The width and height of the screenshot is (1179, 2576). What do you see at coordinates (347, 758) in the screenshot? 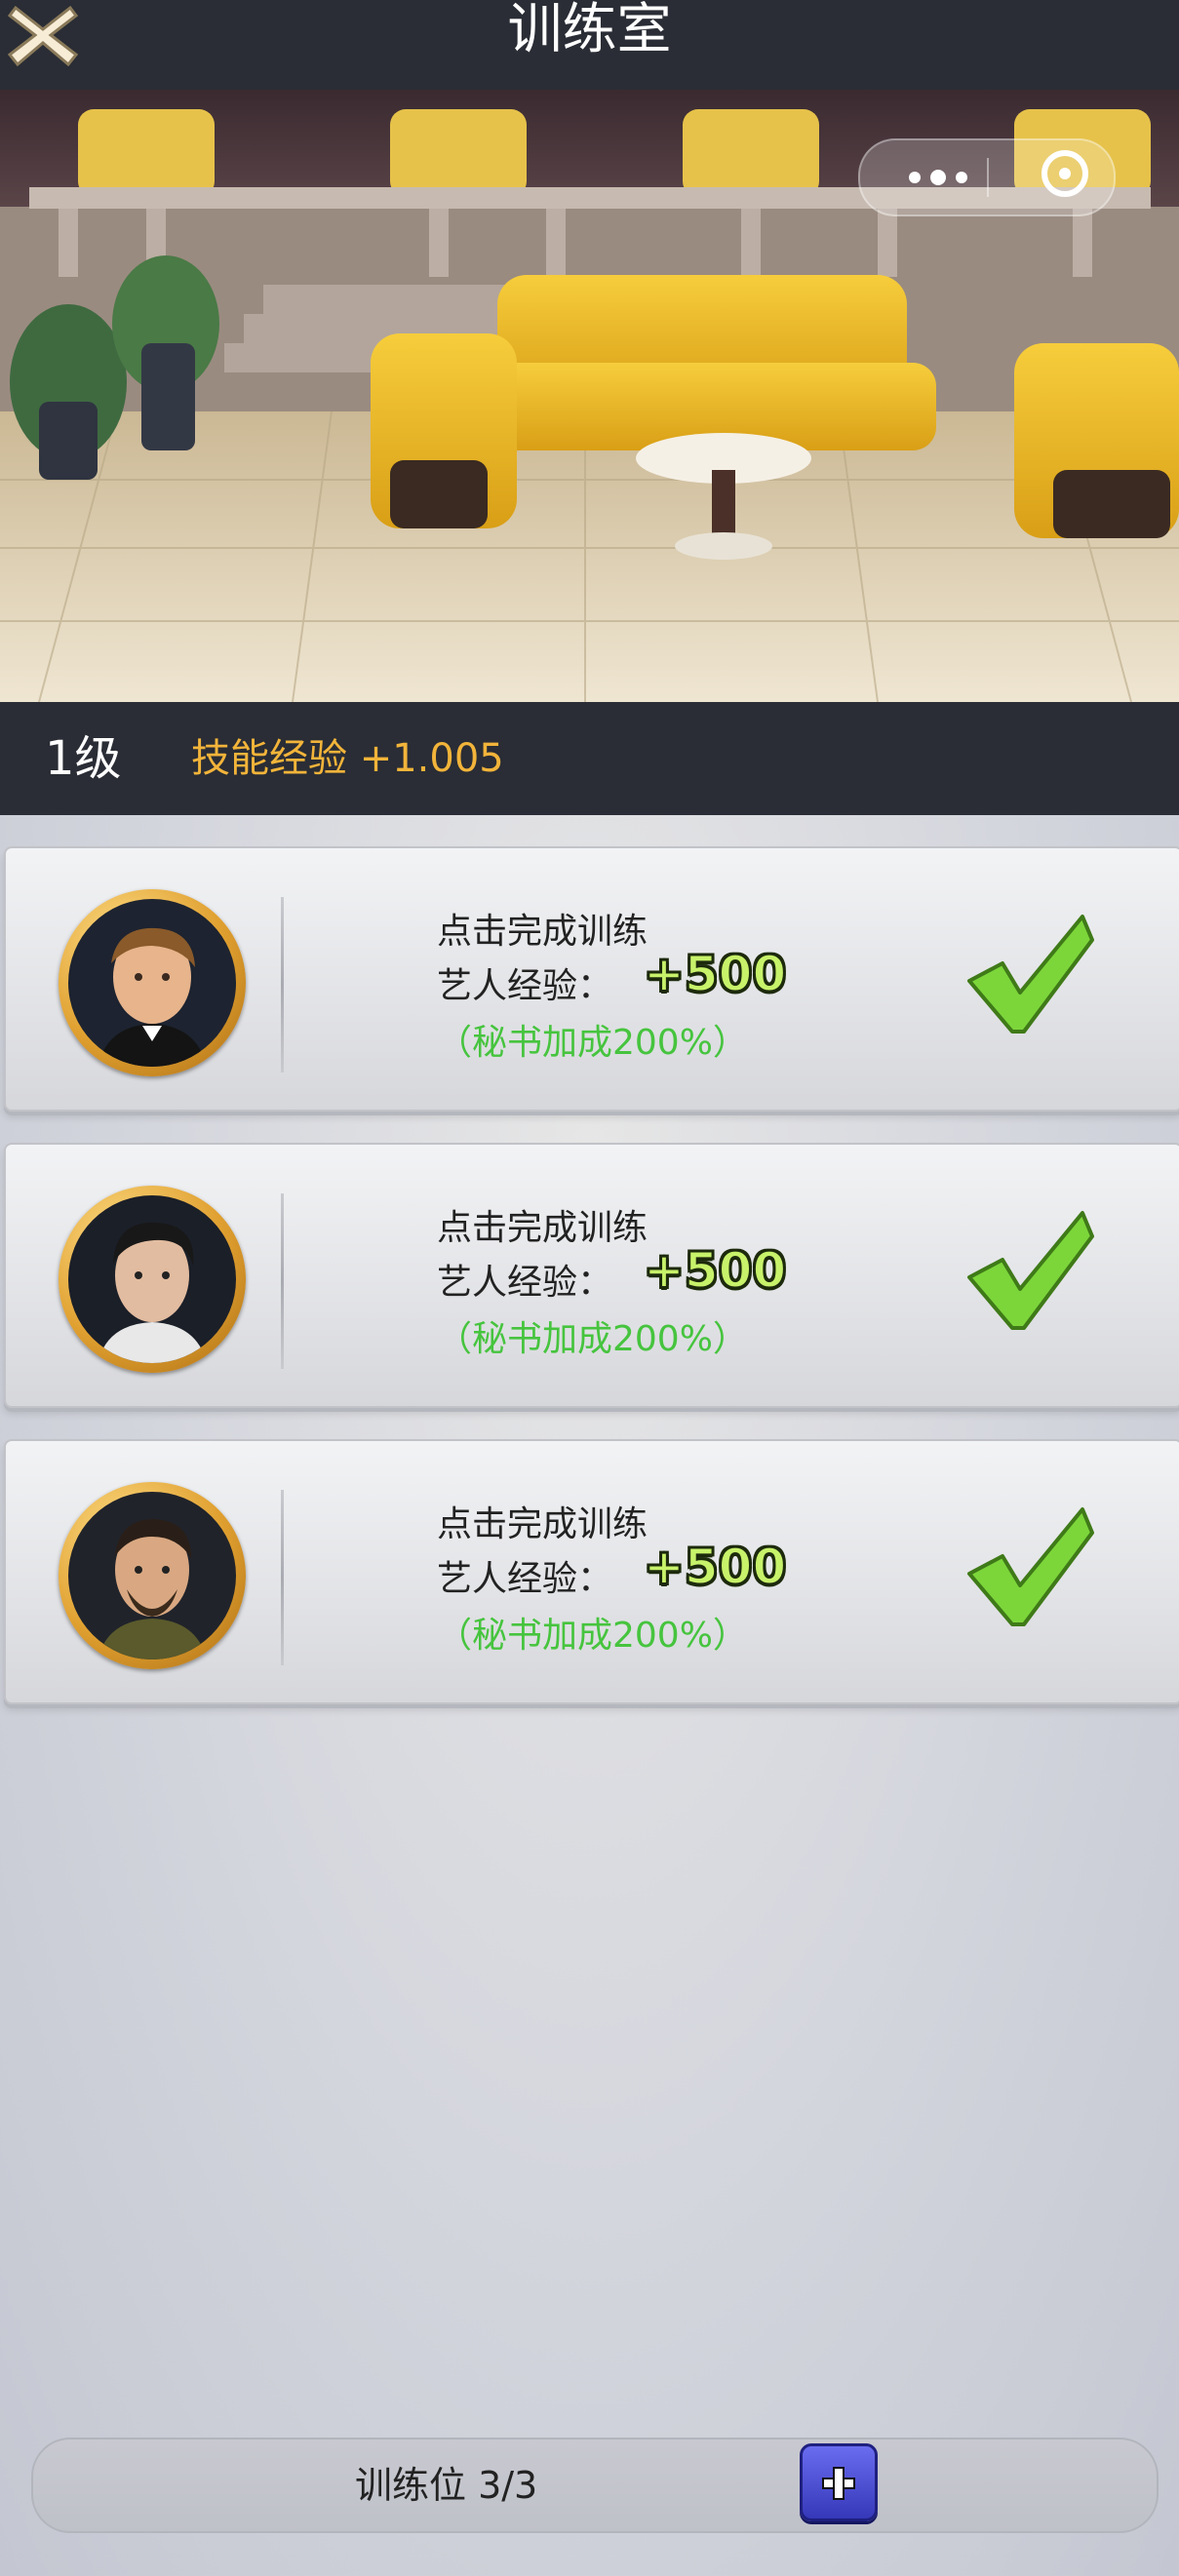
I see `skill-exp-bonus: 技能经验 +1.005` at bounding box center [347, 758].